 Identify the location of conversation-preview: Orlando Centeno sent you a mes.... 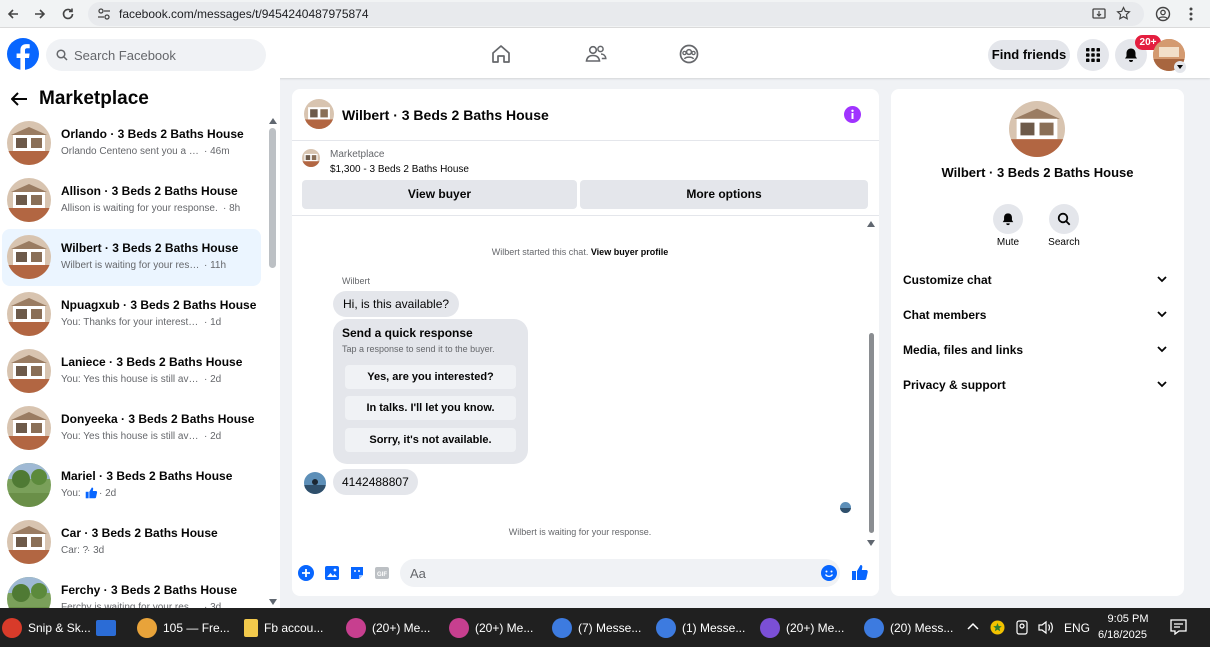
(131, 151).